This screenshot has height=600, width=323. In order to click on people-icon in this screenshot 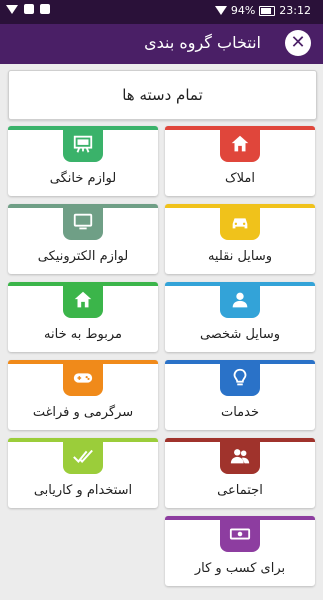, I will do `click(240, 456)`.